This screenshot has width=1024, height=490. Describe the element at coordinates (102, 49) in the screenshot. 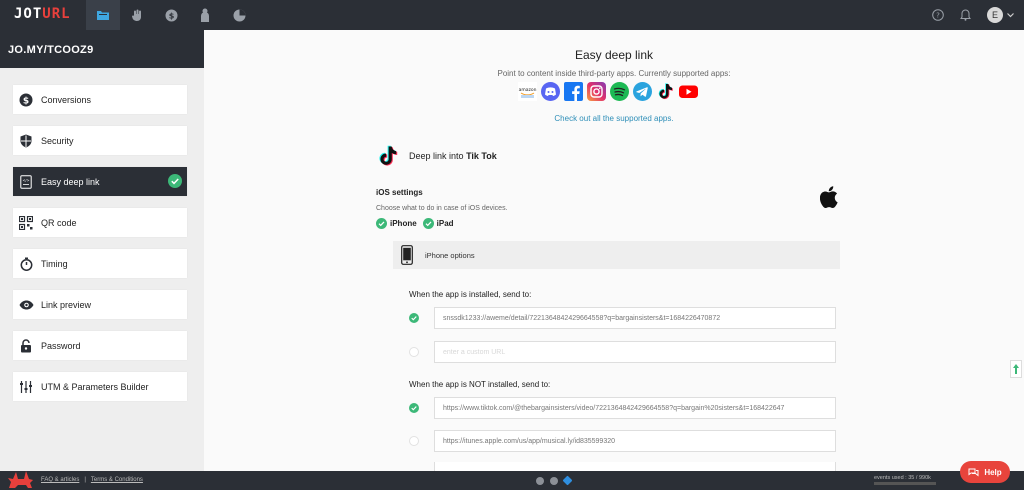

I see `link-title: JO.MY/TCOOZ9` at that location.